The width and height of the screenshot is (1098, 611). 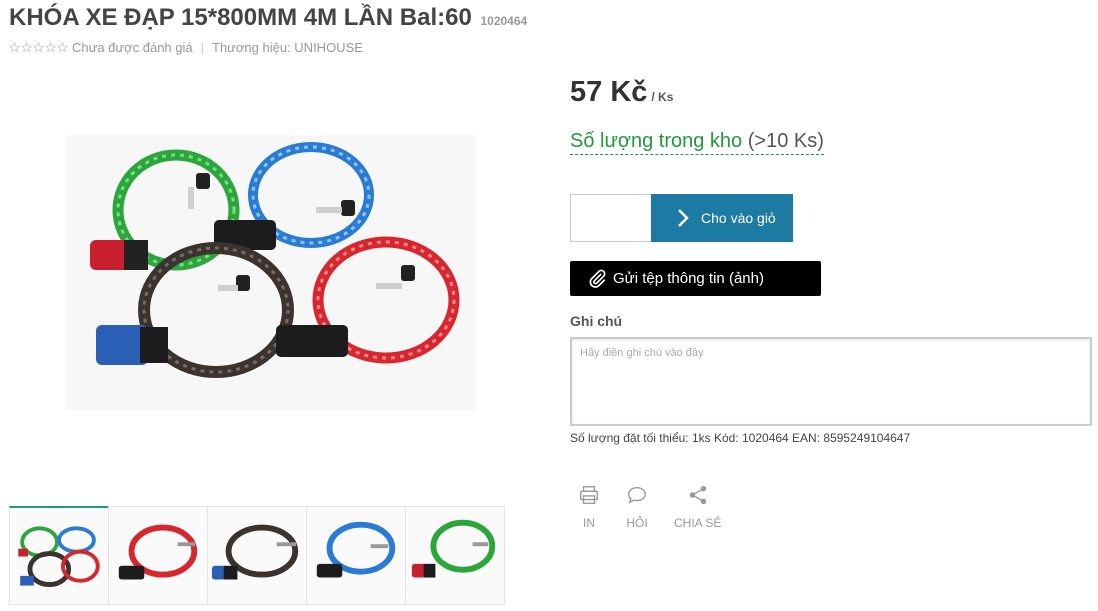 What do you see at coordinates (738, 218) in the screenshot?
I see `add-to-cart-label: Cho vào giỏ` at bounding box center [738, 218].